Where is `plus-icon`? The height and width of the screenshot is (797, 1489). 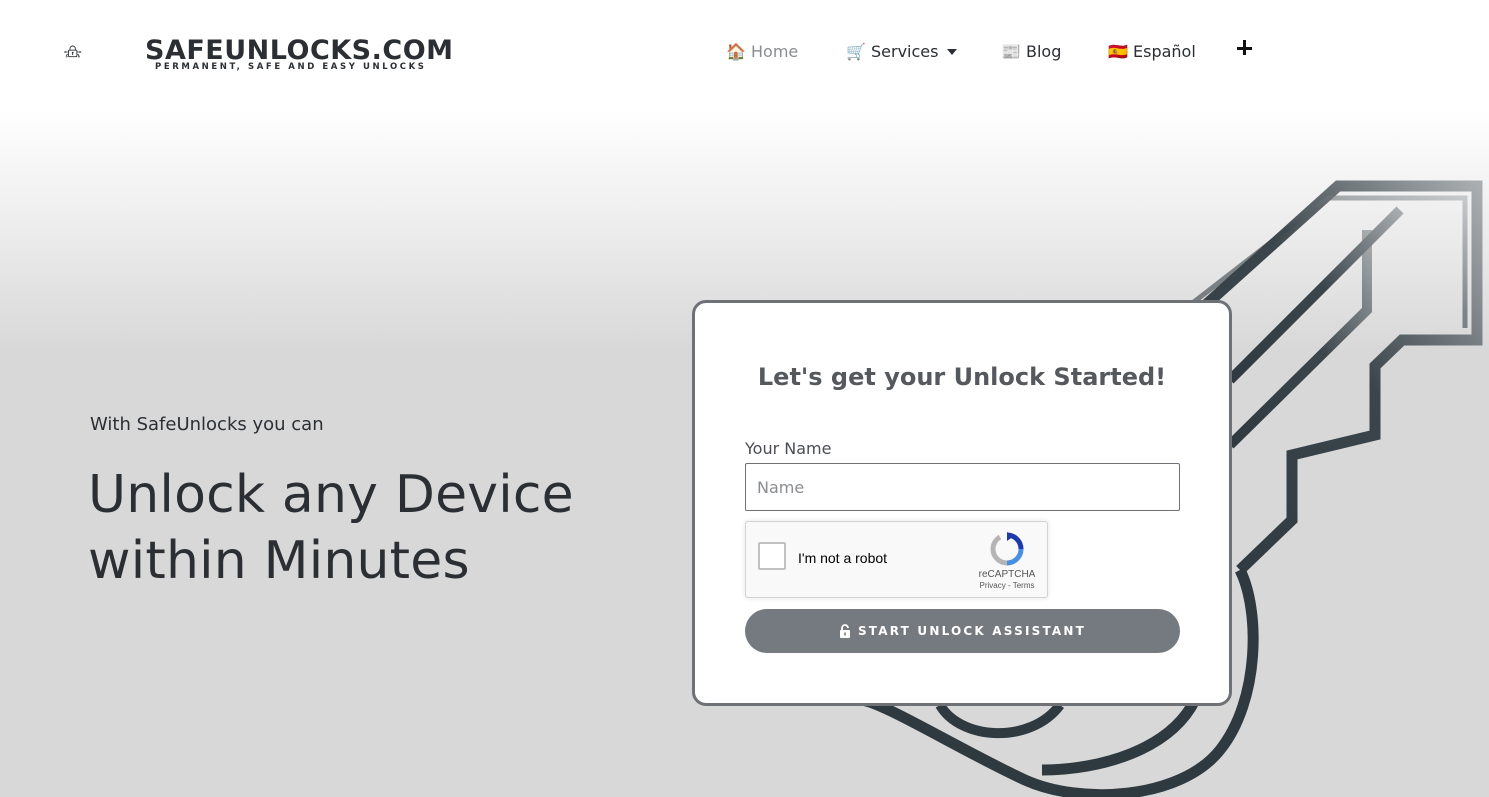
plus-icon is located at coordinates (1245, 48).